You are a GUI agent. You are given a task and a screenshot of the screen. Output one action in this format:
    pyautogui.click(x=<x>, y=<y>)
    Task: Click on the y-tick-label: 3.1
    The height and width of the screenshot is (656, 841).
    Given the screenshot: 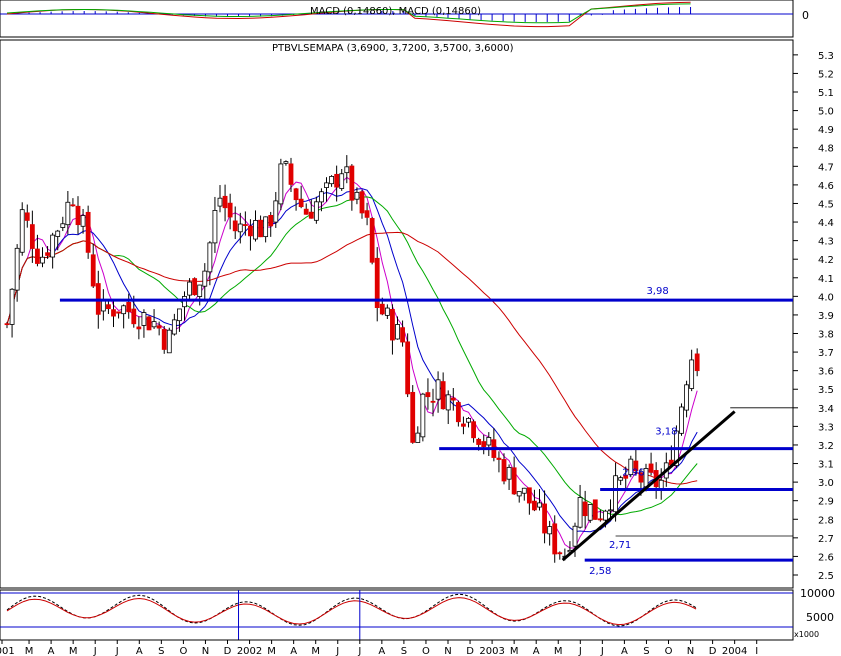 What is the action you would take?
    pyautogui.click(x=826, y=465)
    